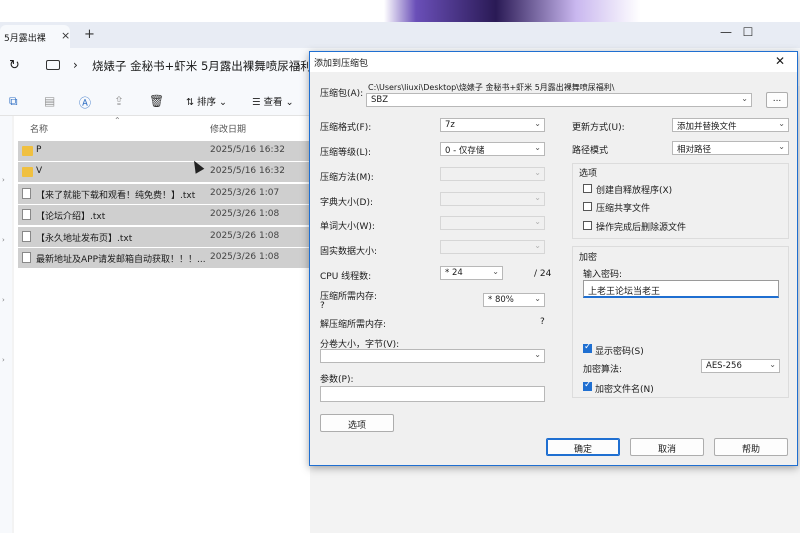 This screenshot has width=800, height=533. Describe the element at coordinates (171, 237) in the screenshot. I see `file-row: 【永久地址发布页】.txt 2025/3/26 1:08` at that location.